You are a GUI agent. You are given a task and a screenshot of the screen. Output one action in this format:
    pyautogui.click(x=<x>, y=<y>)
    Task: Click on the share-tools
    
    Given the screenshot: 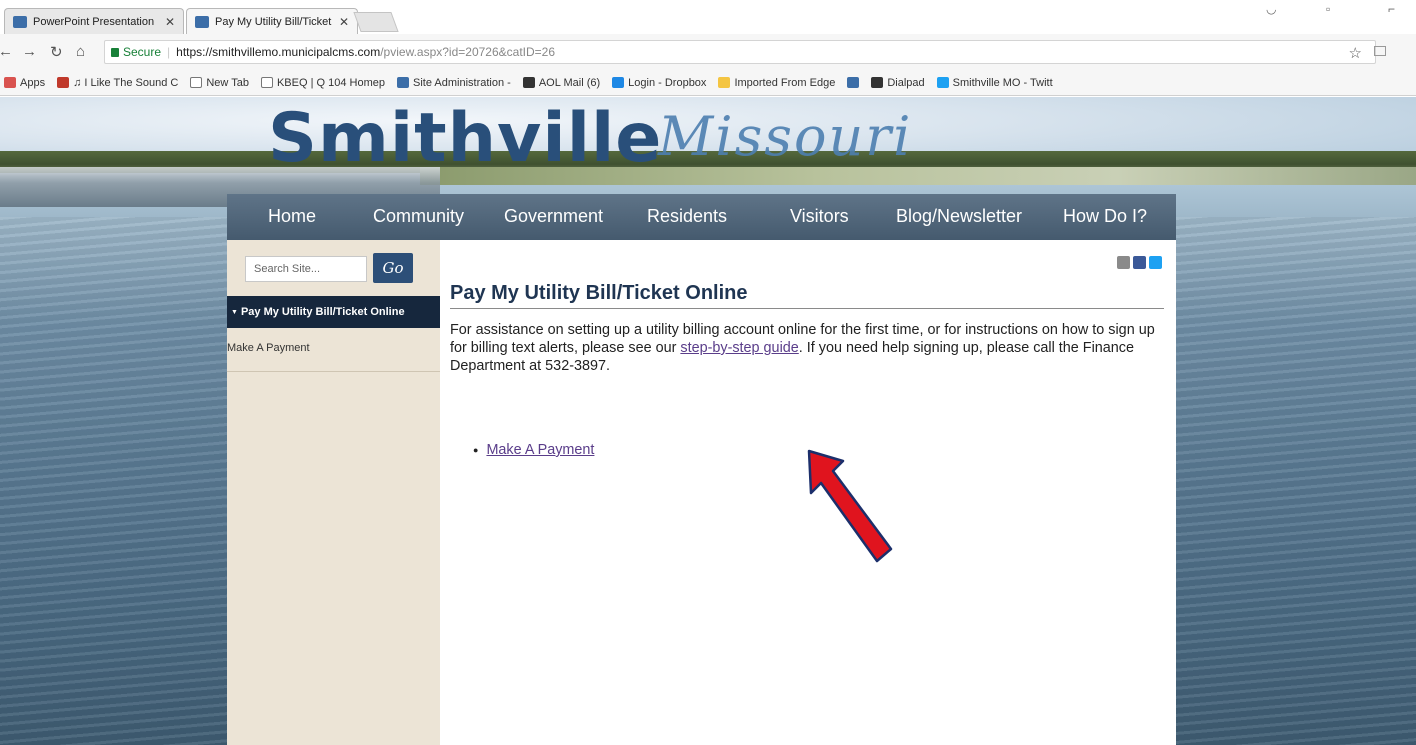 What is the action you would take?
    pyautogui.click(x=1139, y=262)
    